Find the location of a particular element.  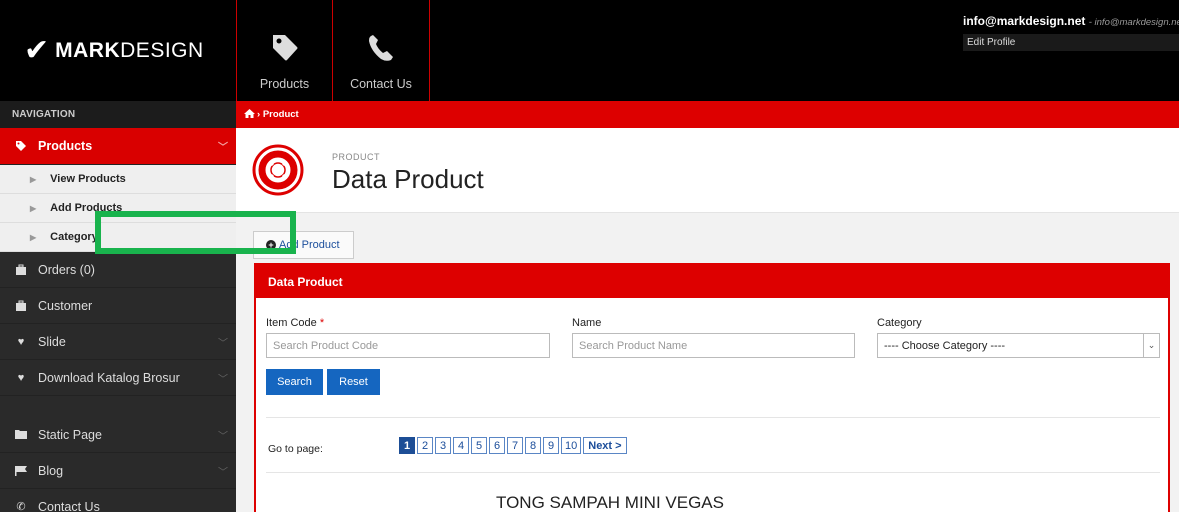

logo: ✔ MARK DESIGN is located at coordinates (118, 50).